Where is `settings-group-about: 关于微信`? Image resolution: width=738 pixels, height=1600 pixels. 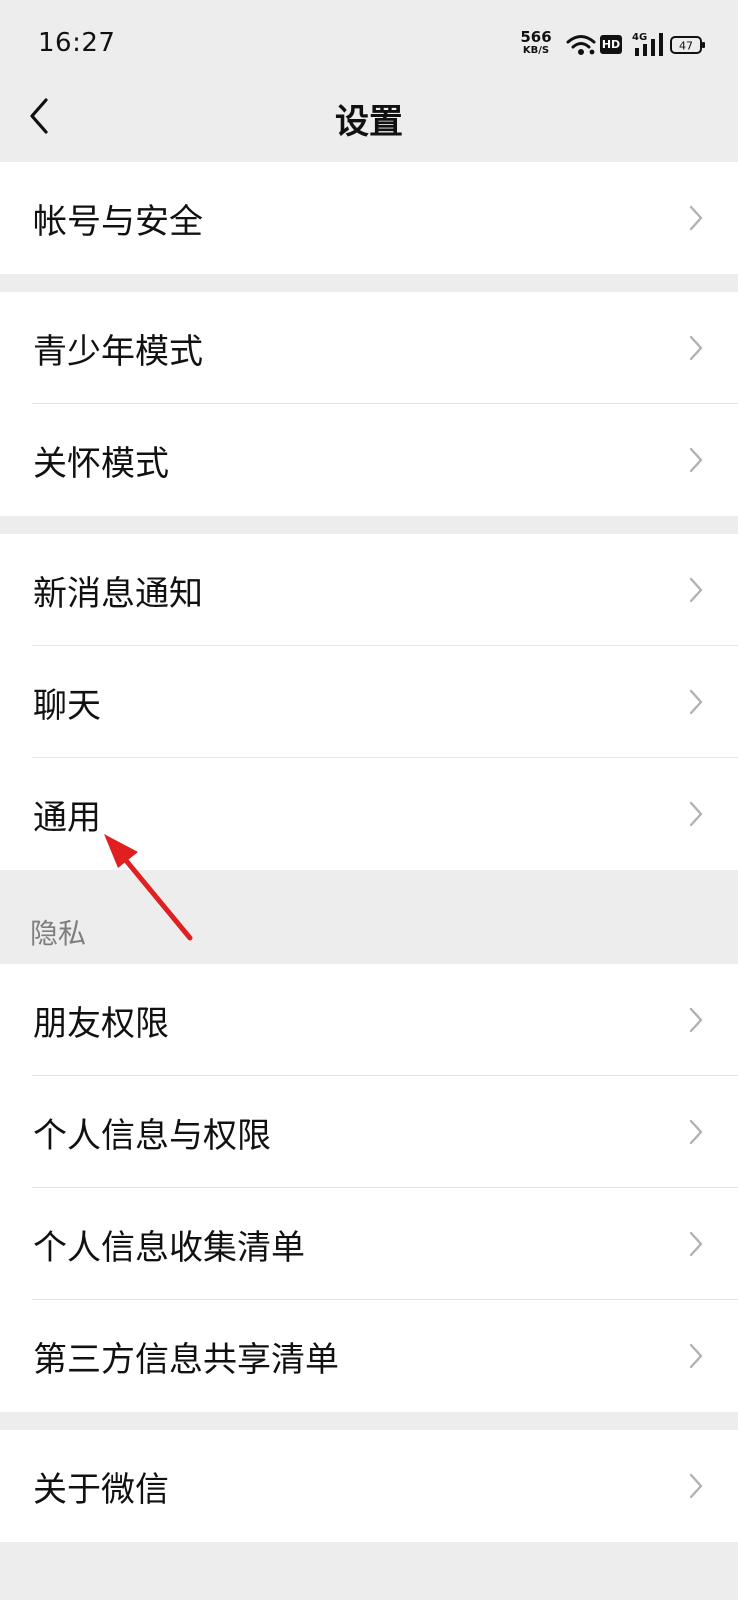 settings-group-about: 关于微信 is located at coordinates (369, 1486).